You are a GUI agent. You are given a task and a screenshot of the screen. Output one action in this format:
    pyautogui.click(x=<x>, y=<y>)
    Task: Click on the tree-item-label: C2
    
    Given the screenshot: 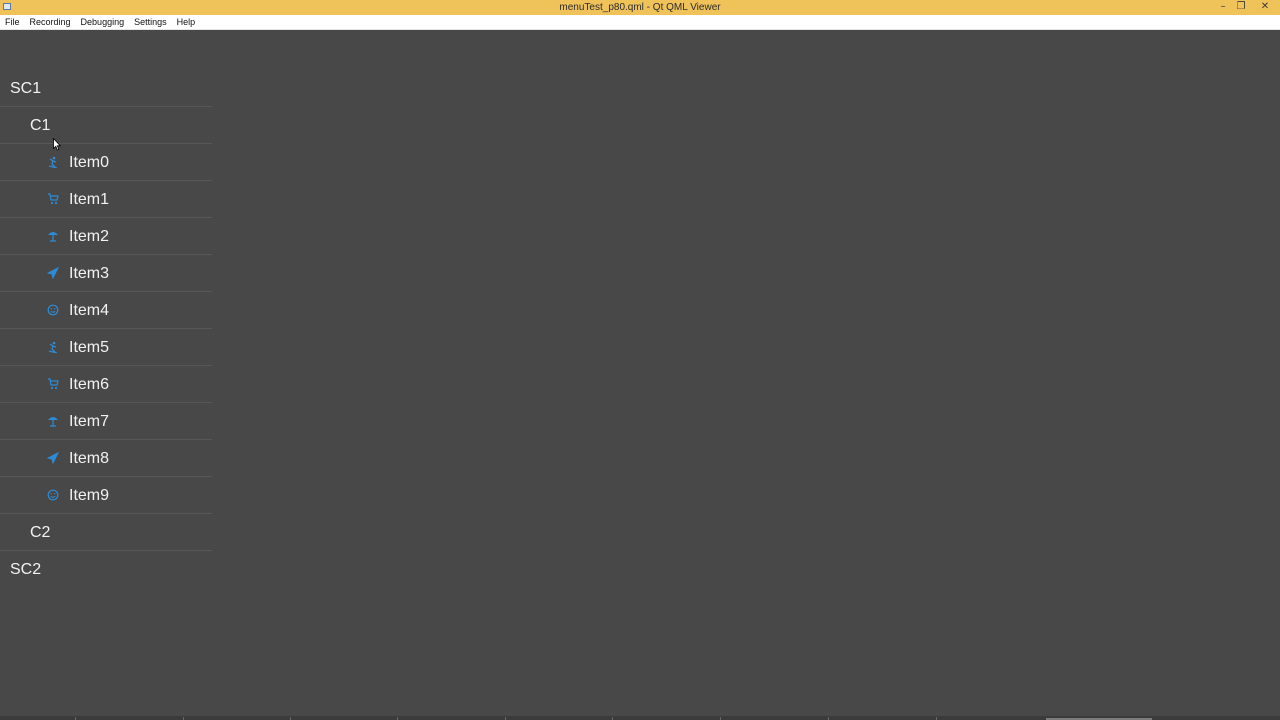 What is the action you would take?
    pyautogui.click(x=40, y=532)
    